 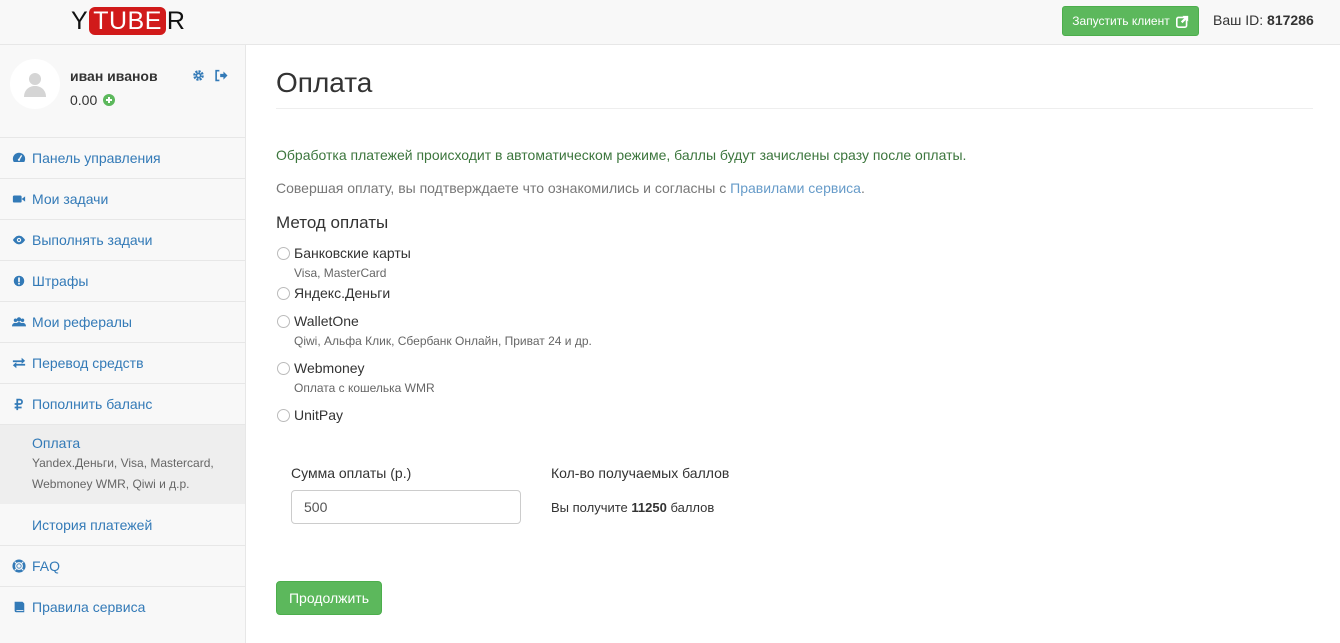 I want to click on sidebar-item-faq: FAQ, so click(x=122, y=565).